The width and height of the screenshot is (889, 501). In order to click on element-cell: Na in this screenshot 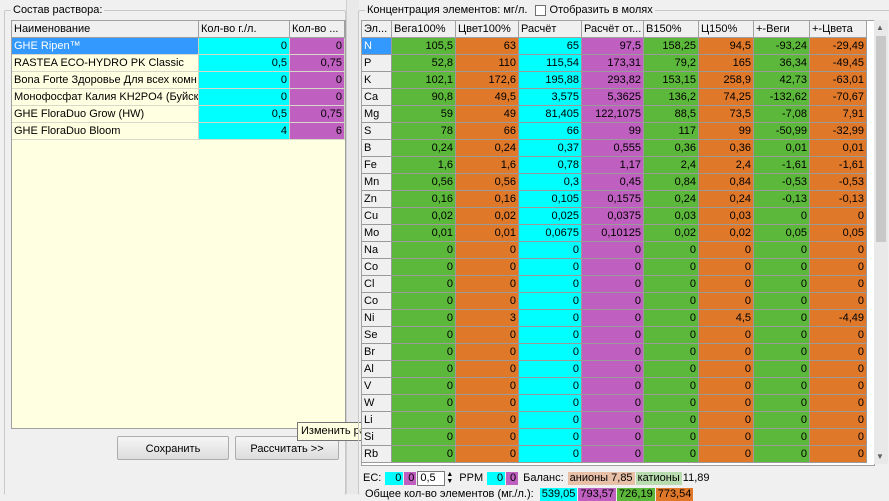, I will do `click(377, 250)`.